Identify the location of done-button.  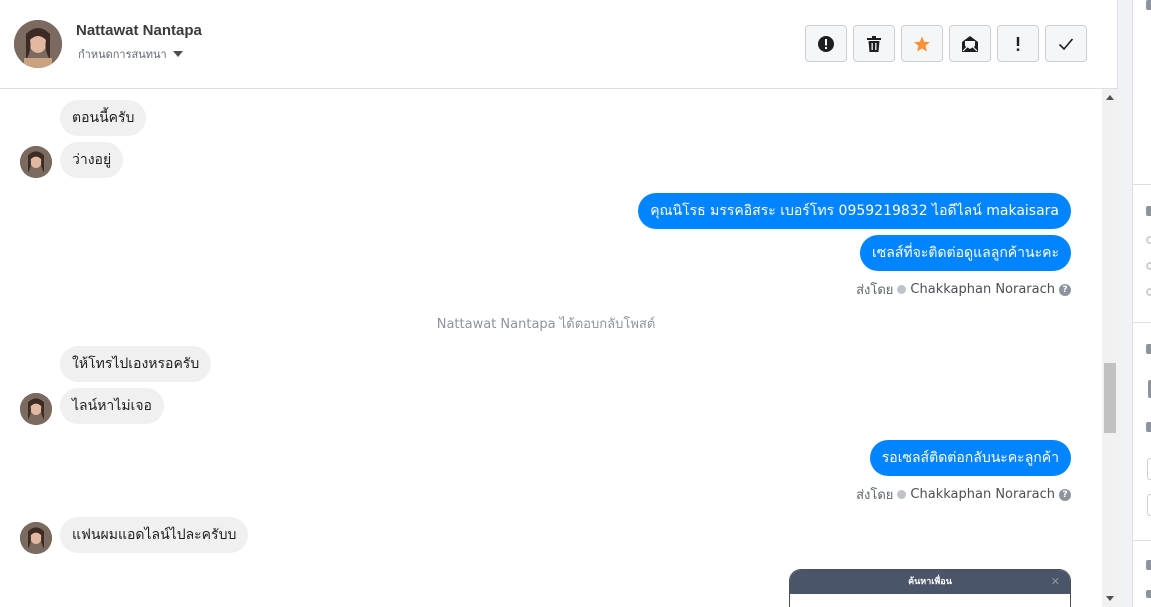
(1066, 43).